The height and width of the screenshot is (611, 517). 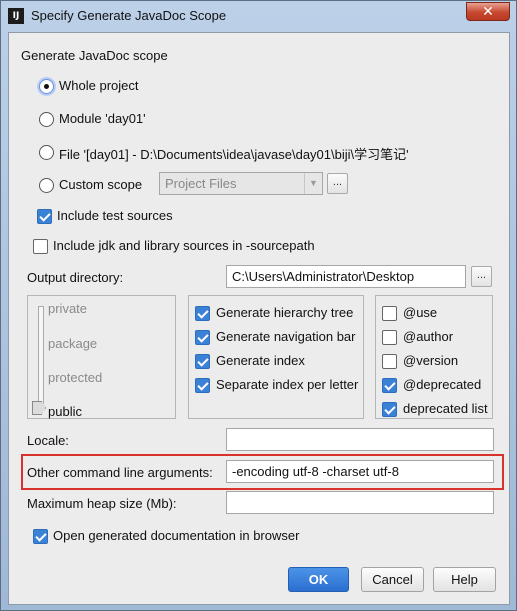 What do you see at coordinates (431, 360) in the screenshot?
I see `tag-version-label: @version` at bounding box center [431, 360].